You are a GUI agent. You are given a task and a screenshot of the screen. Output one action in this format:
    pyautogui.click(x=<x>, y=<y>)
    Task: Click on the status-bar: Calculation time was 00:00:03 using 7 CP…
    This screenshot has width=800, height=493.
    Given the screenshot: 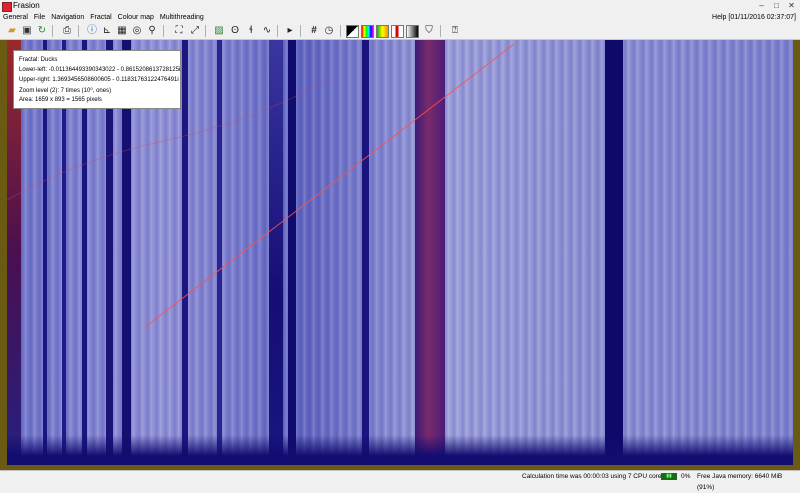 What is the action you would take?
    pyautogui.click(x=400, y=480)
    